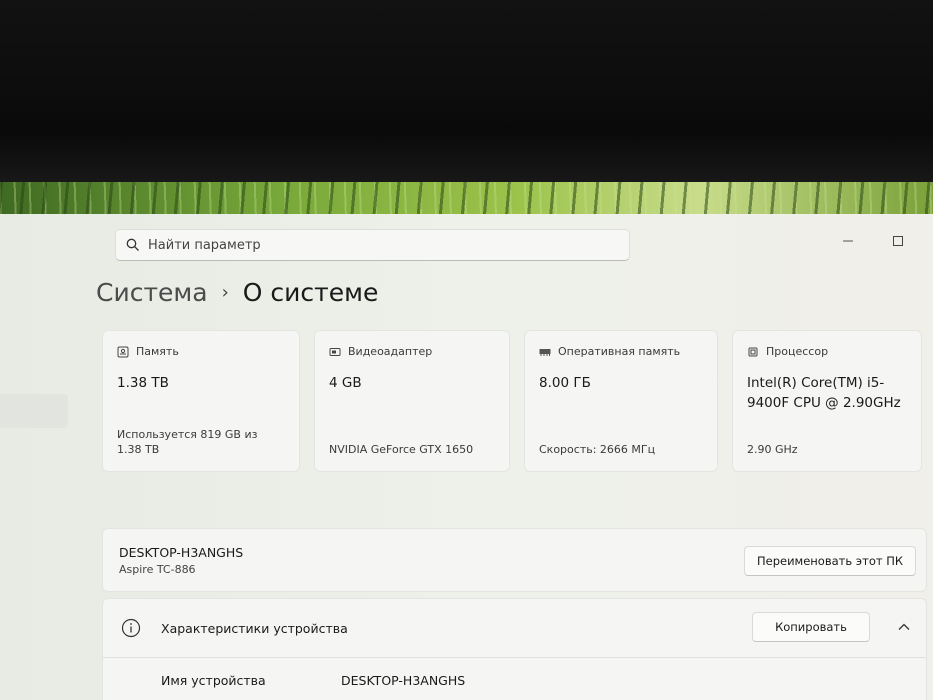 Image resolution: width=933 pixels, height=700 pixels. I want to click on navigation-pane, so click(45, 457).